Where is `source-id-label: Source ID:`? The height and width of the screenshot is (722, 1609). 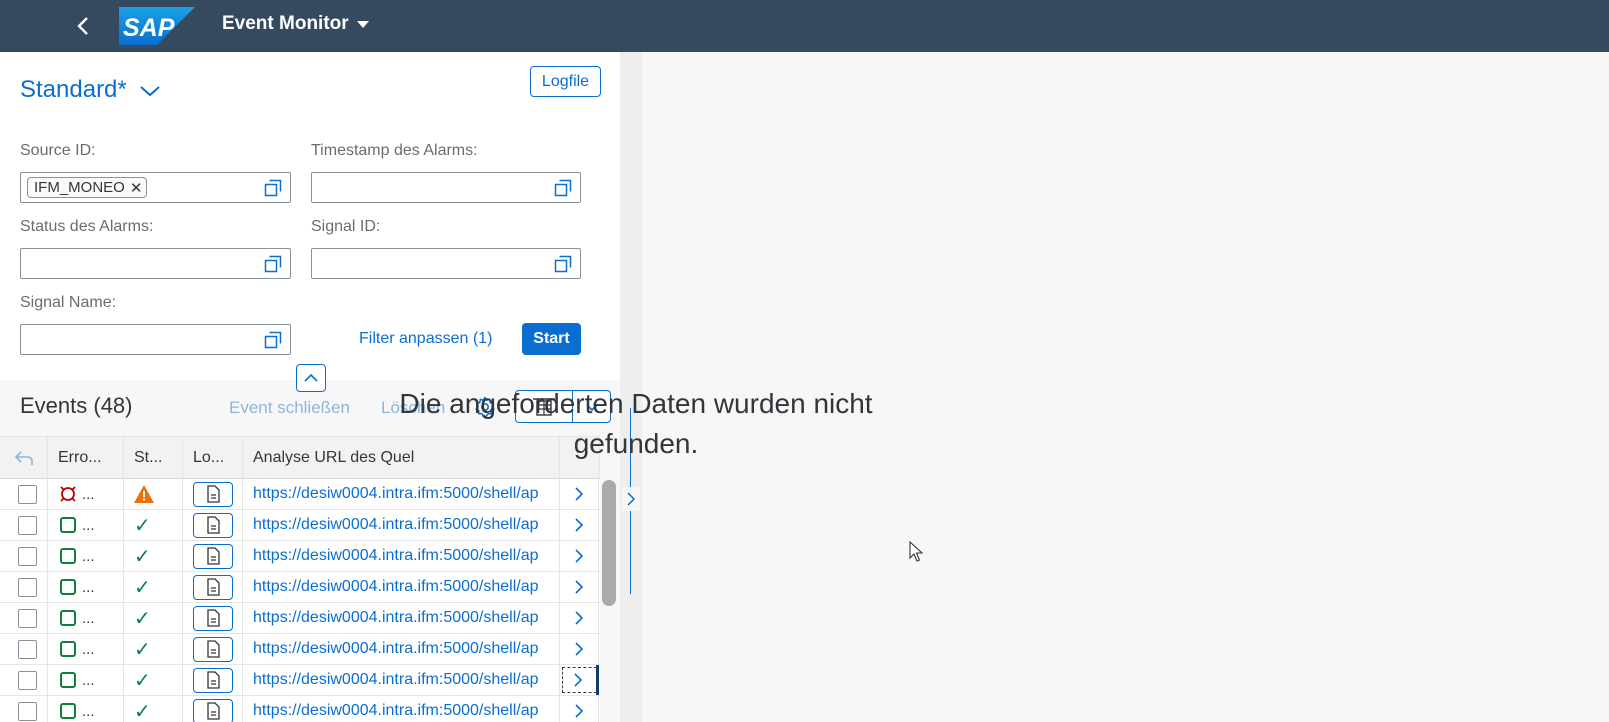
source-id-label: Source ID: is located at coordinates (58, 150).